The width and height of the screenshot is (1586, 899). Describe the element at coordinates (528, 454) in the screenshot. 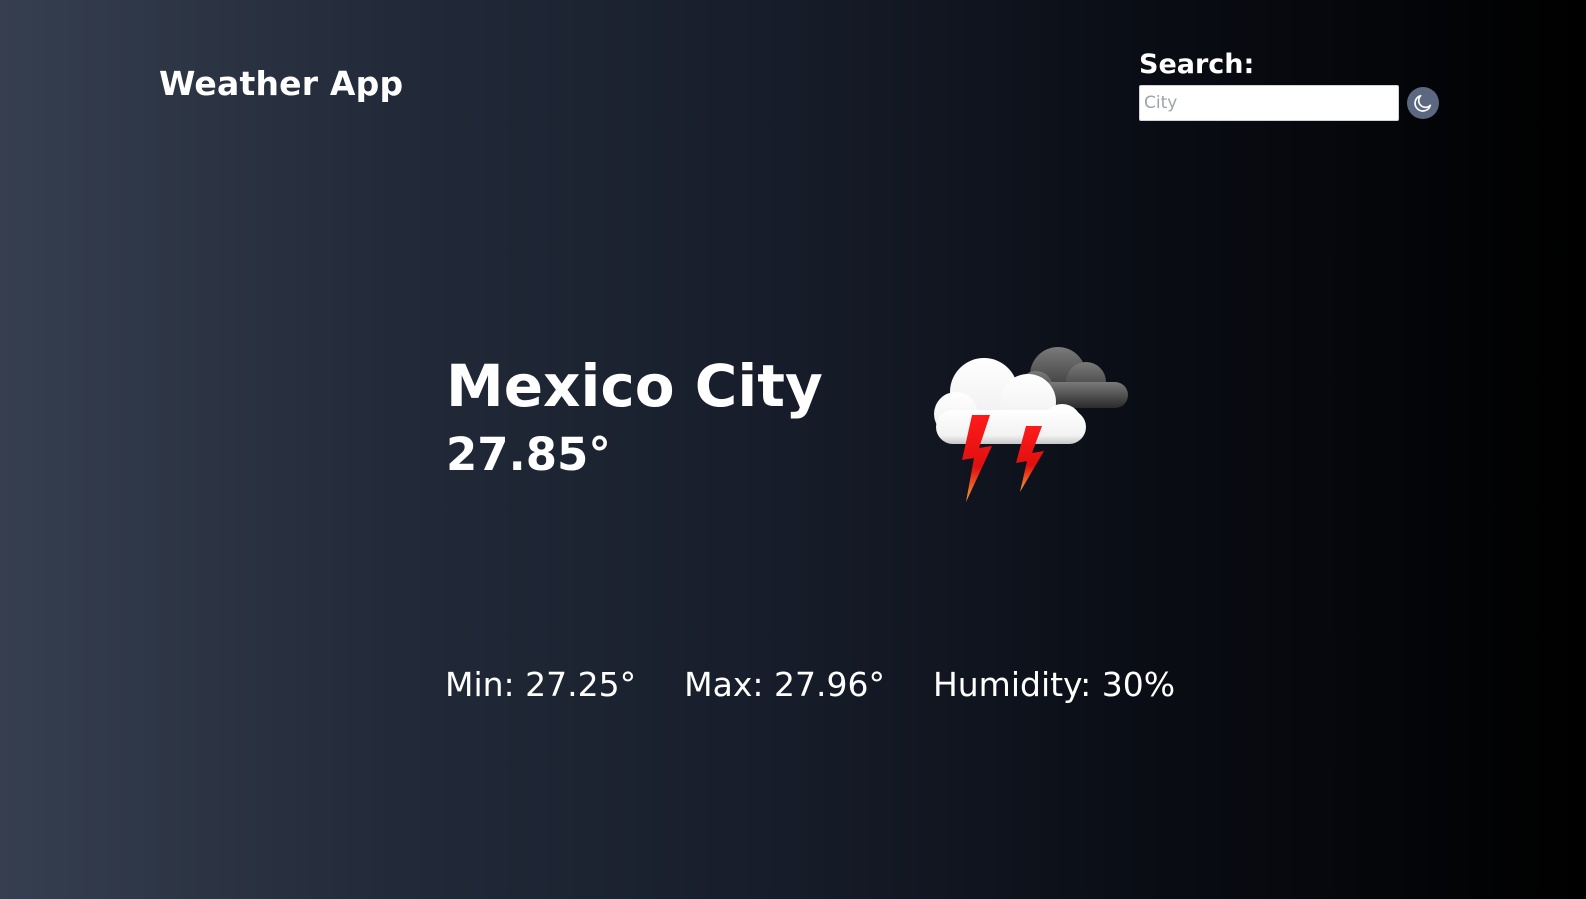

I see `current-temperature: 27.85°` at that location.